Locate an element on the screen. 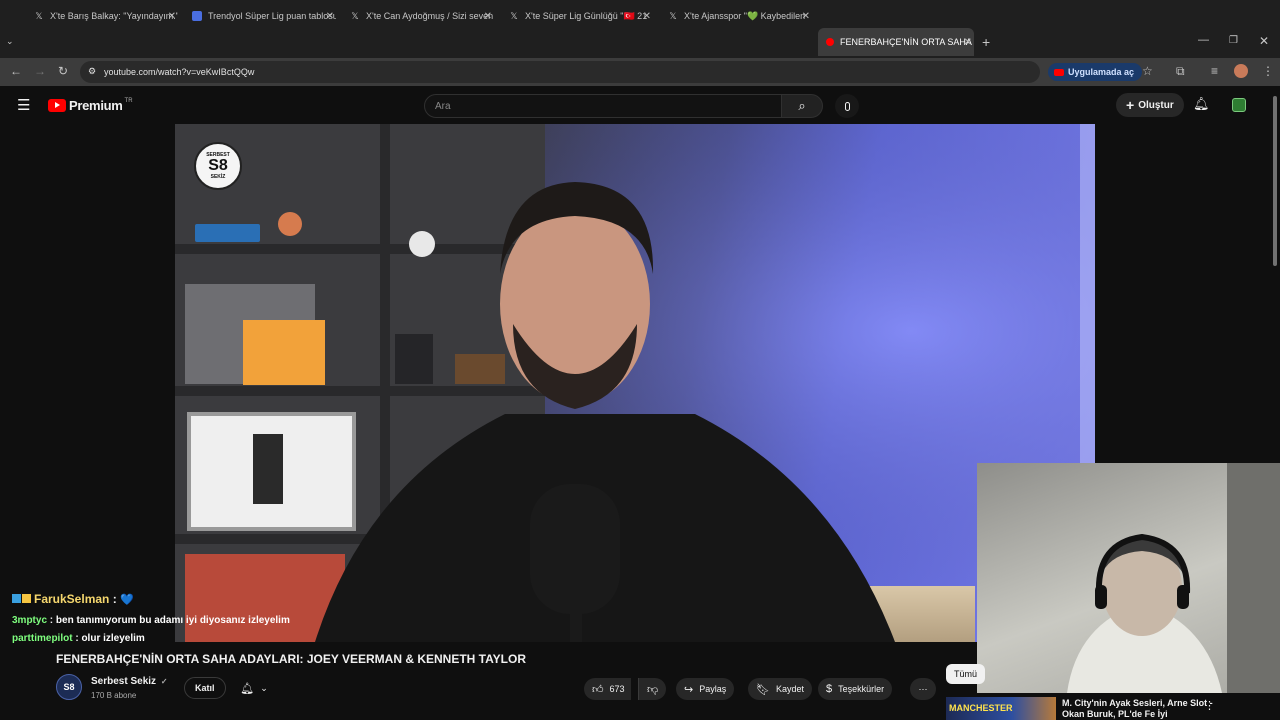  like-button: 👍︎ 673 is located at coordinates (607, 689).